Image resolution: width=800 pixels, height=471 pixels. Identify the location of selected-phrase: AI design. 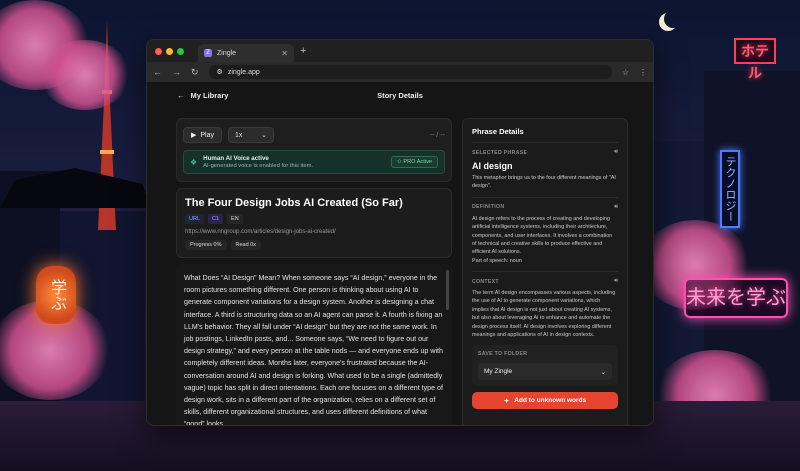
(492, 166).